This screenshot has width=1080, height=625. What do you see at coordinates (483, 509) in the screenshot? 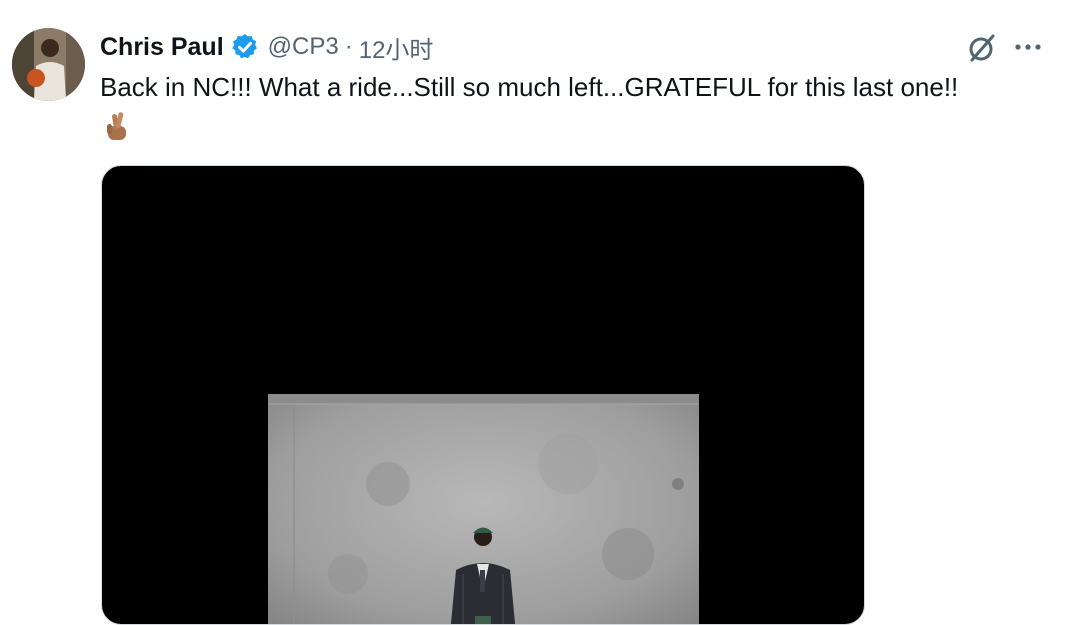
I see `draft-photo` at bounding box center [483, 509].